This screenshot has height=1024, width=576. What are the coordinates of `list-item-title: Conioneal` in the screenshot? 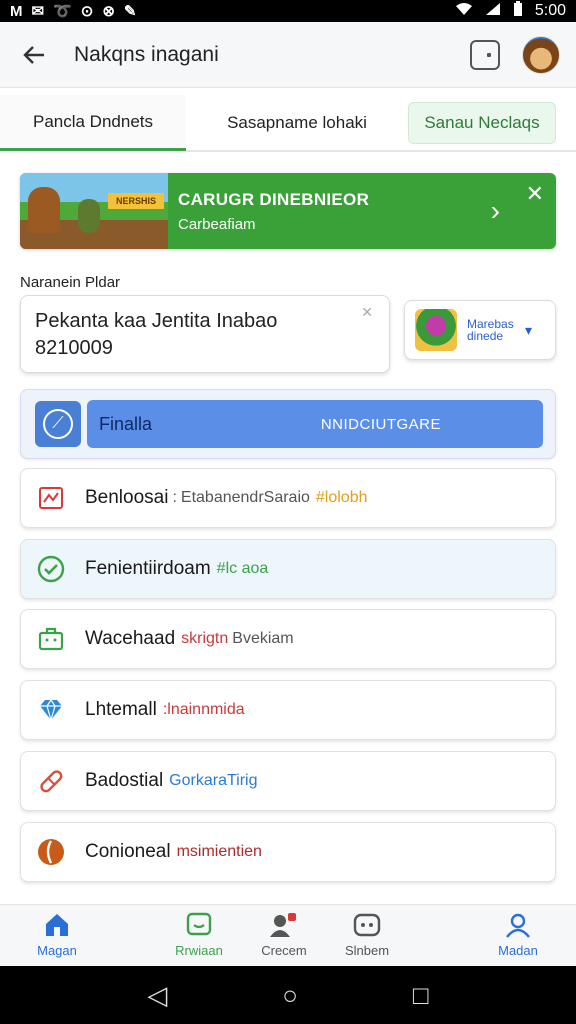 It's located at (128, 851).